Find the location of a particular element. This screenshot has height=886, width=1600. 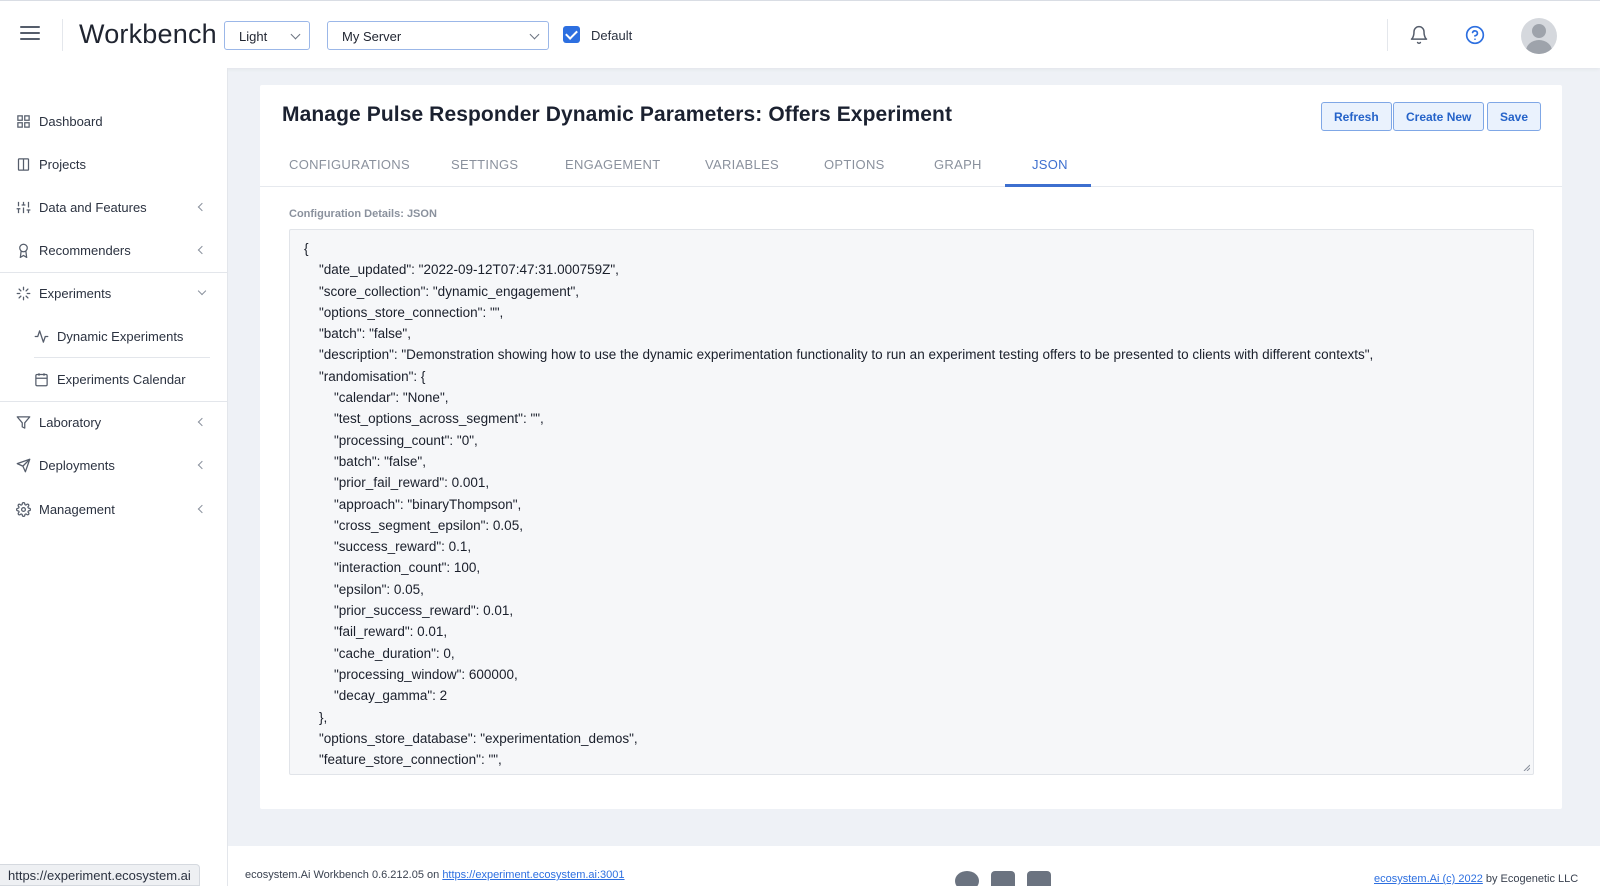

json-line: "decay_gamma": 2 is located at coordinates (376, 696).